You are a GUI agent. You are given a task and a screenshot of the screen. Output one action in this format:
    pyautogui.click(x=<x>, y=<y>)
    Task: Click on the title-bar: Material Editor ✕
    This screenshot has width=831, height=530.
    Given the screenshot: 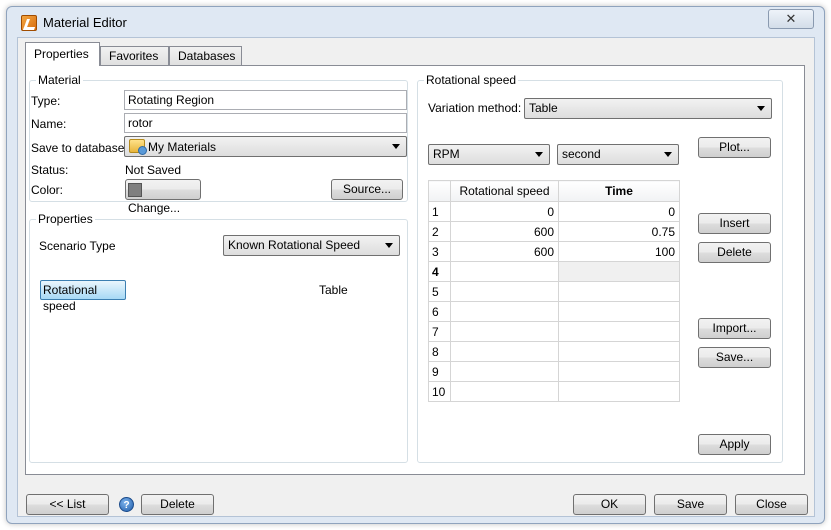 What is the action you would take?
    pyautogui.click(x=415, y=22)
    